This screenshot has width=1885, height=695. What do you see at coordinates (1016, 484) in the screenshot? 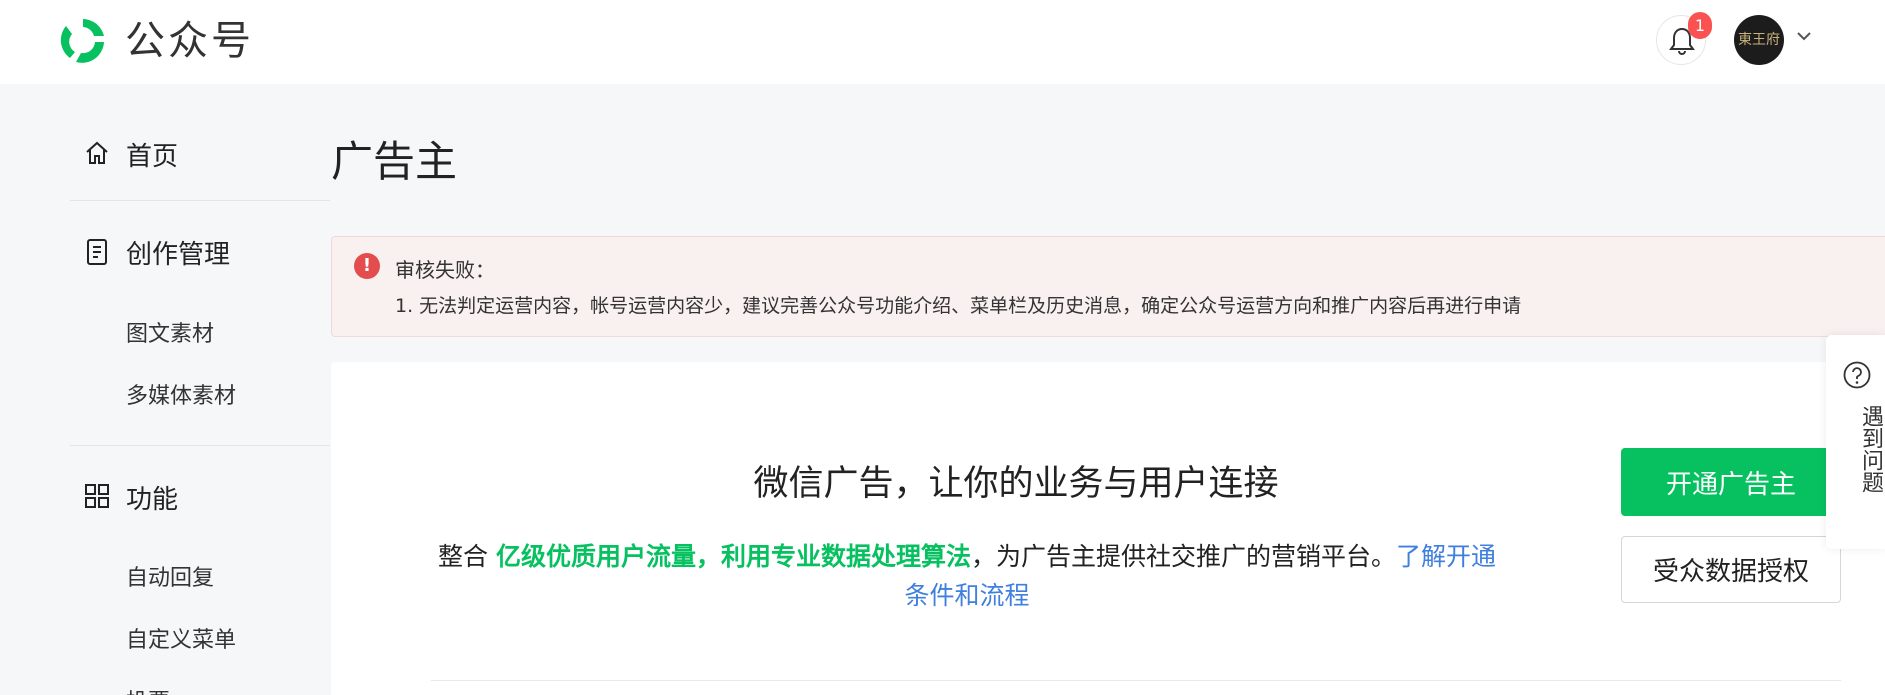
I see `card-headline: 微信广告，让你的业务与用户连接` at bounding box center [1016, 484].